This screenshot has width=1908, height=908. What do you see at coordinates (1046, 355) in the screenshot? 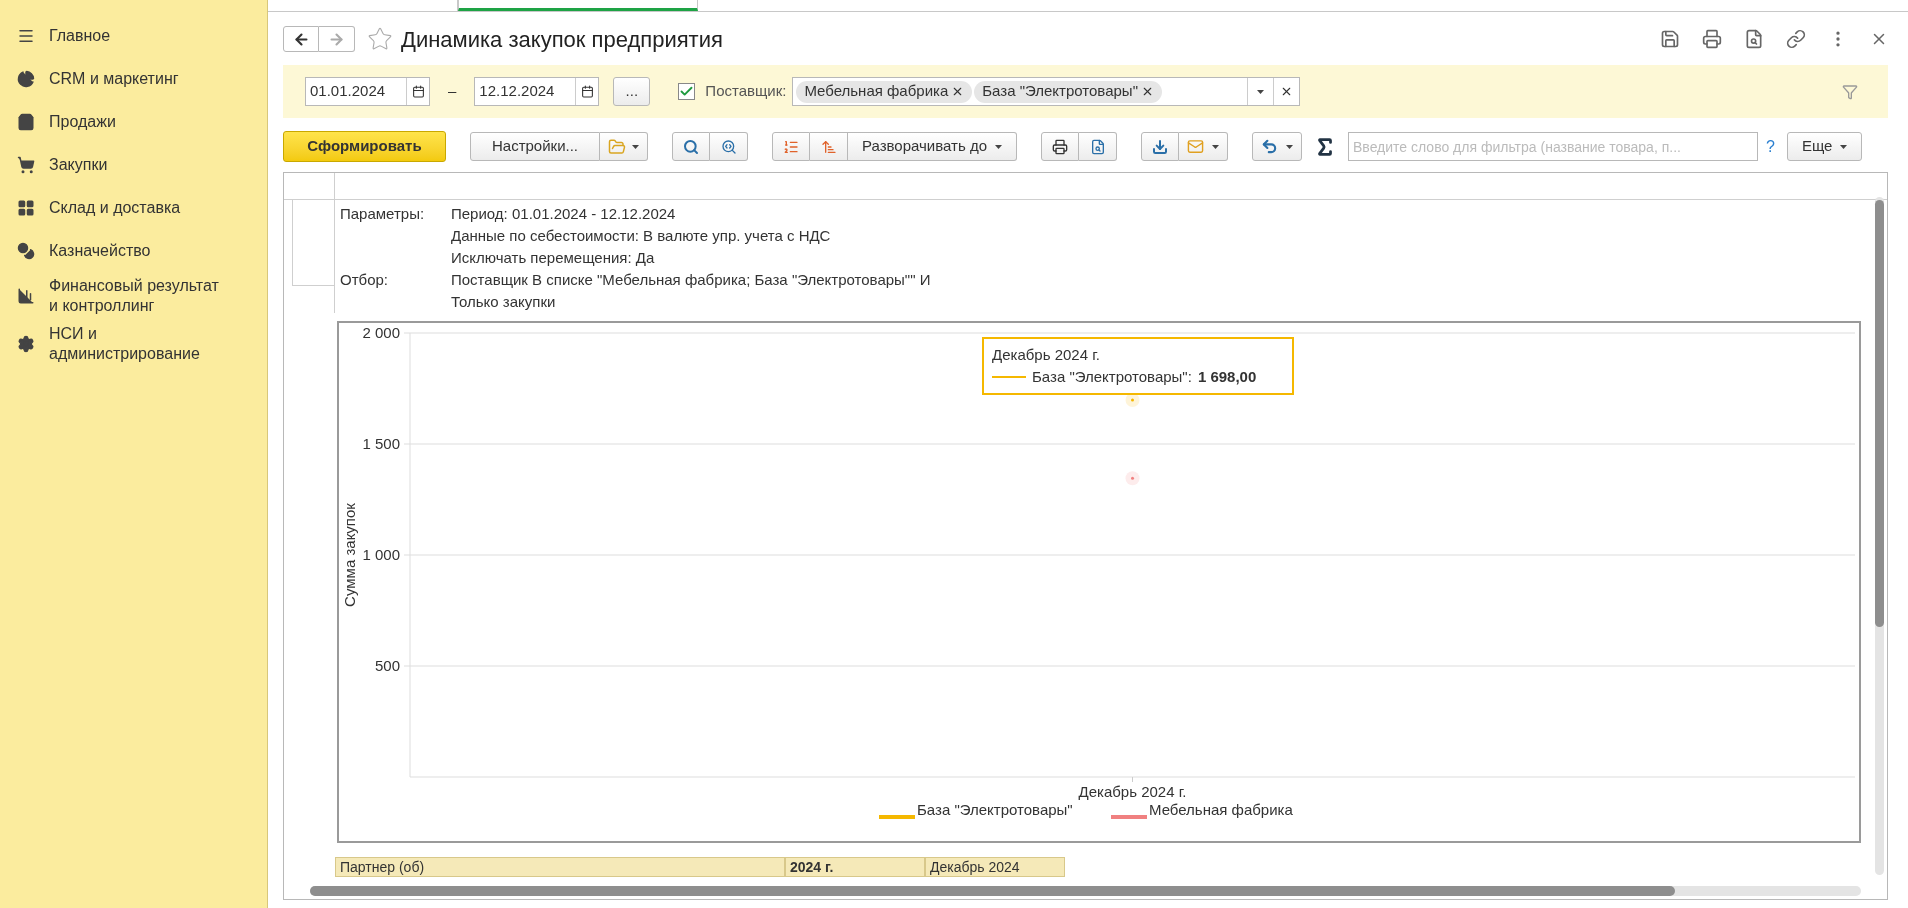
I see `tooltip-title: Декабрь 2024 г.` at bounding box center [1046, 355].